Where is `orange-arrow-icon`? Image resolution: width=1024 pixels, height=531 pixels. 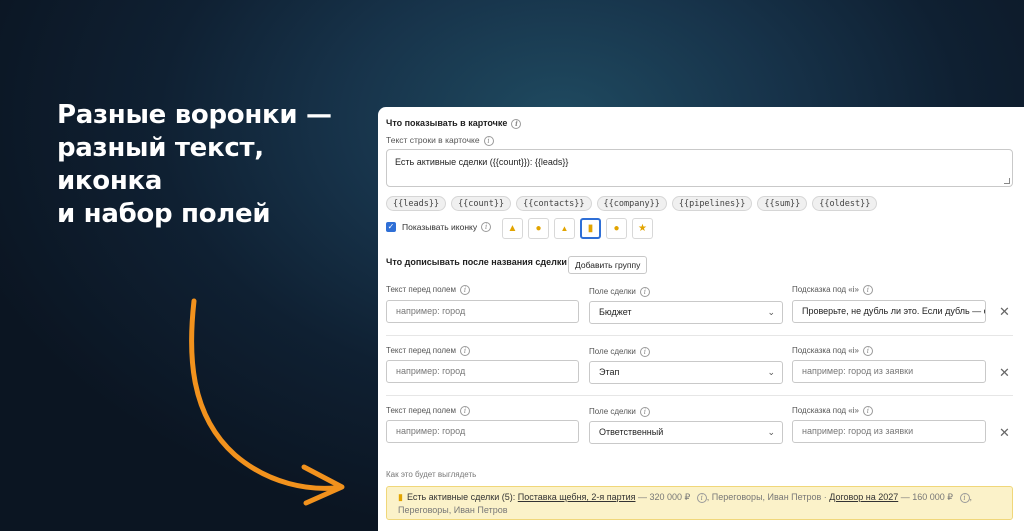 orange-arrow-icon is located at coordinates (267, 402).